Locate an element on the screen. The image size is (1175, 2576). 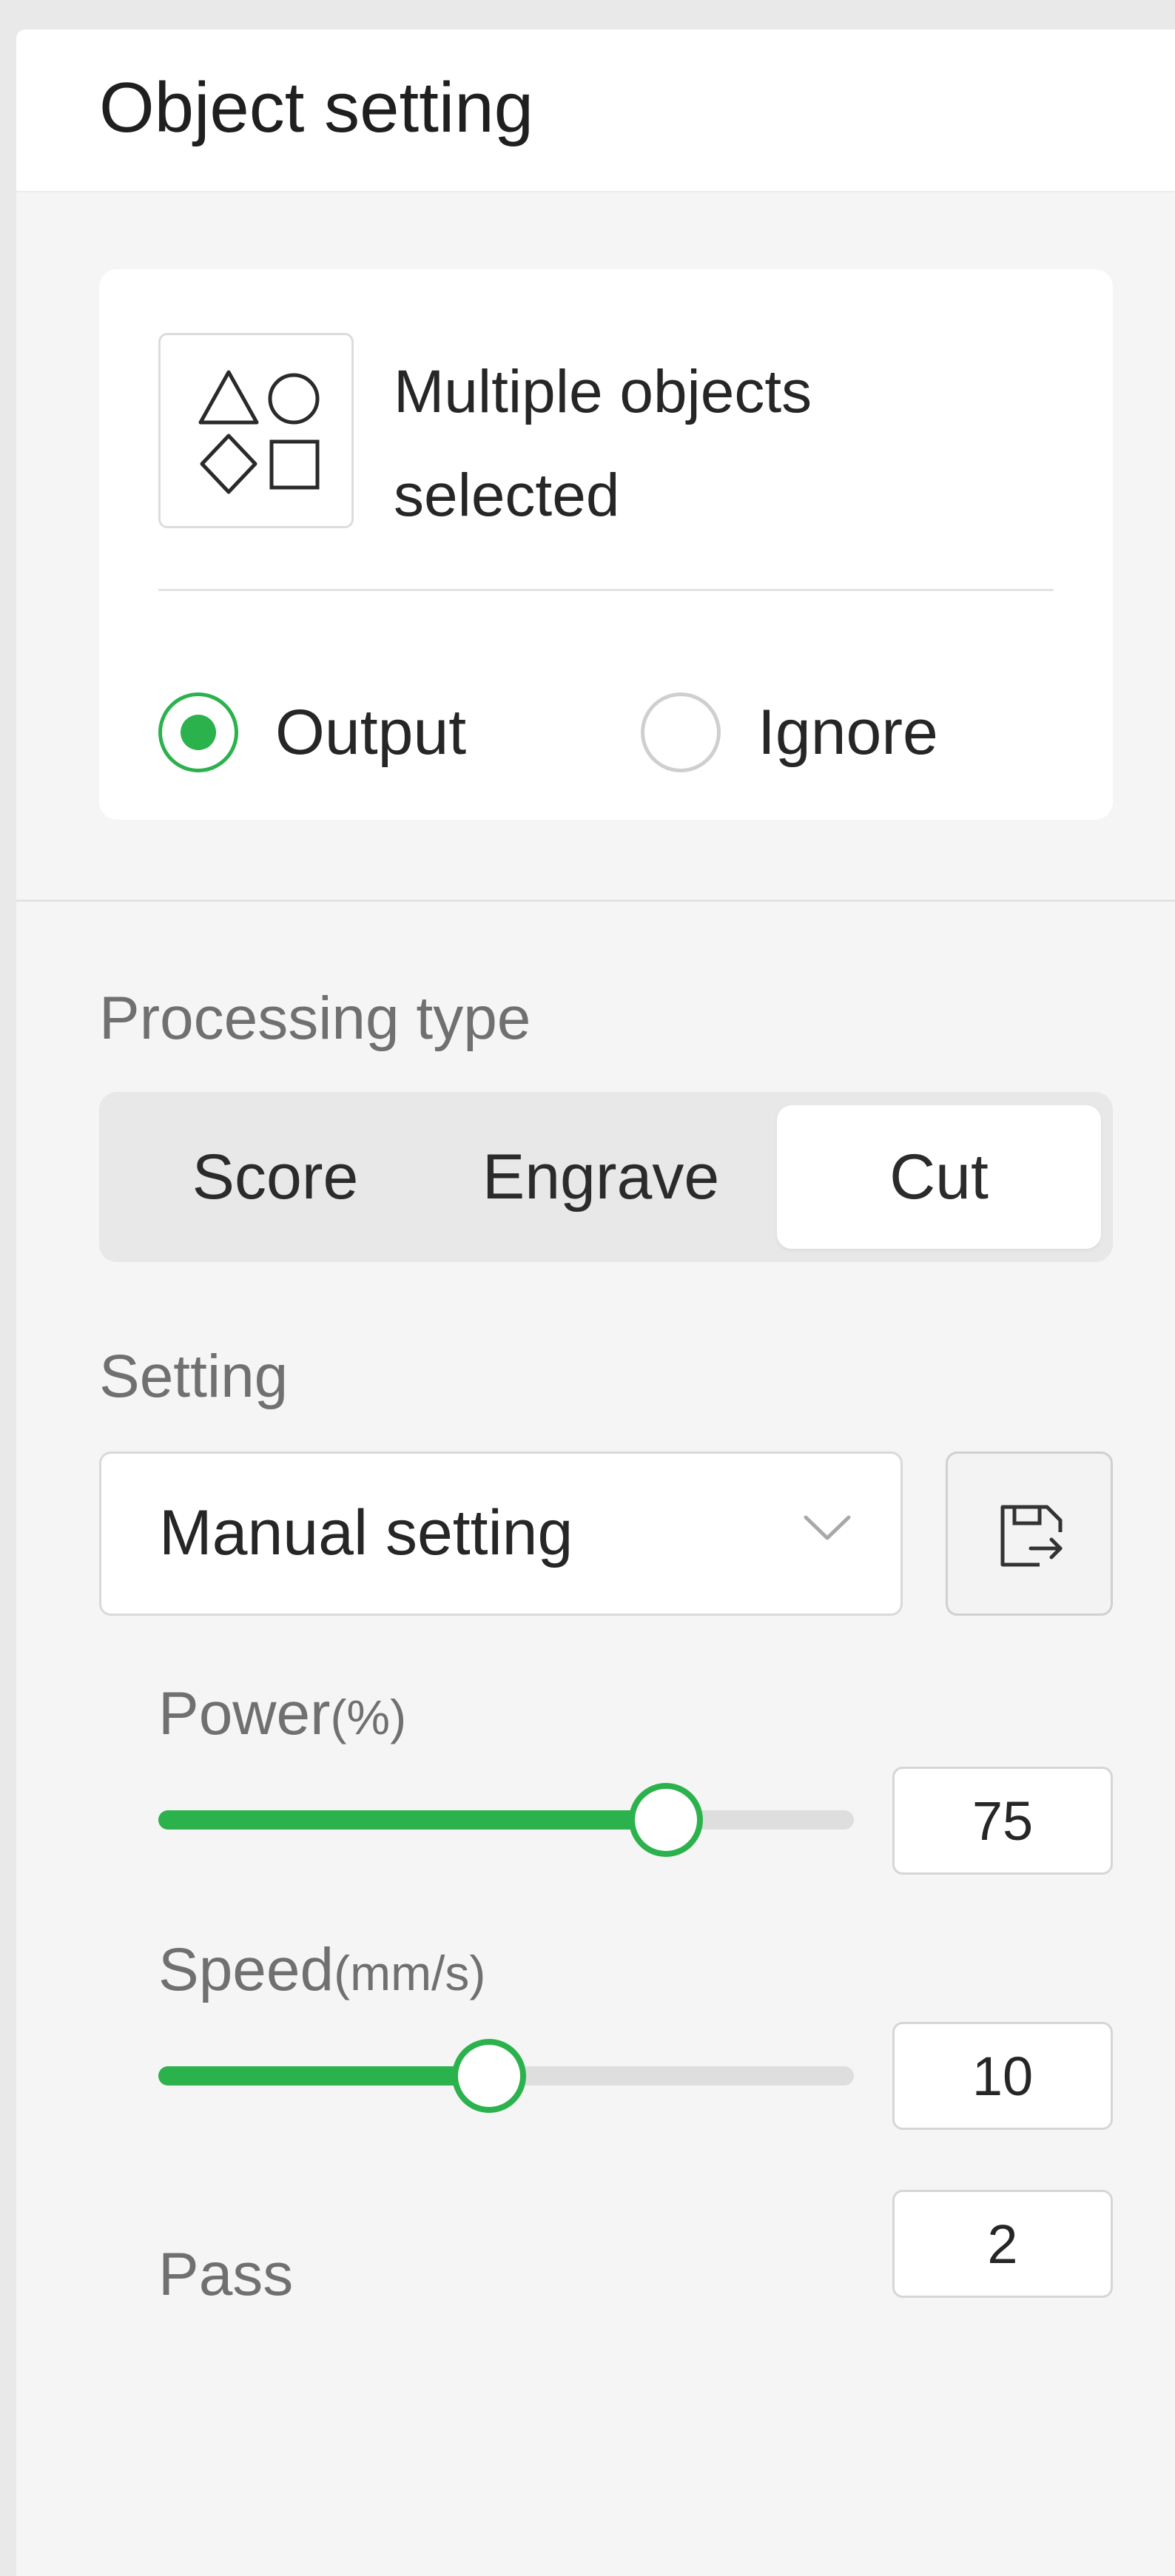
power-label: Power(%) is located at coordinates (282, 1714).